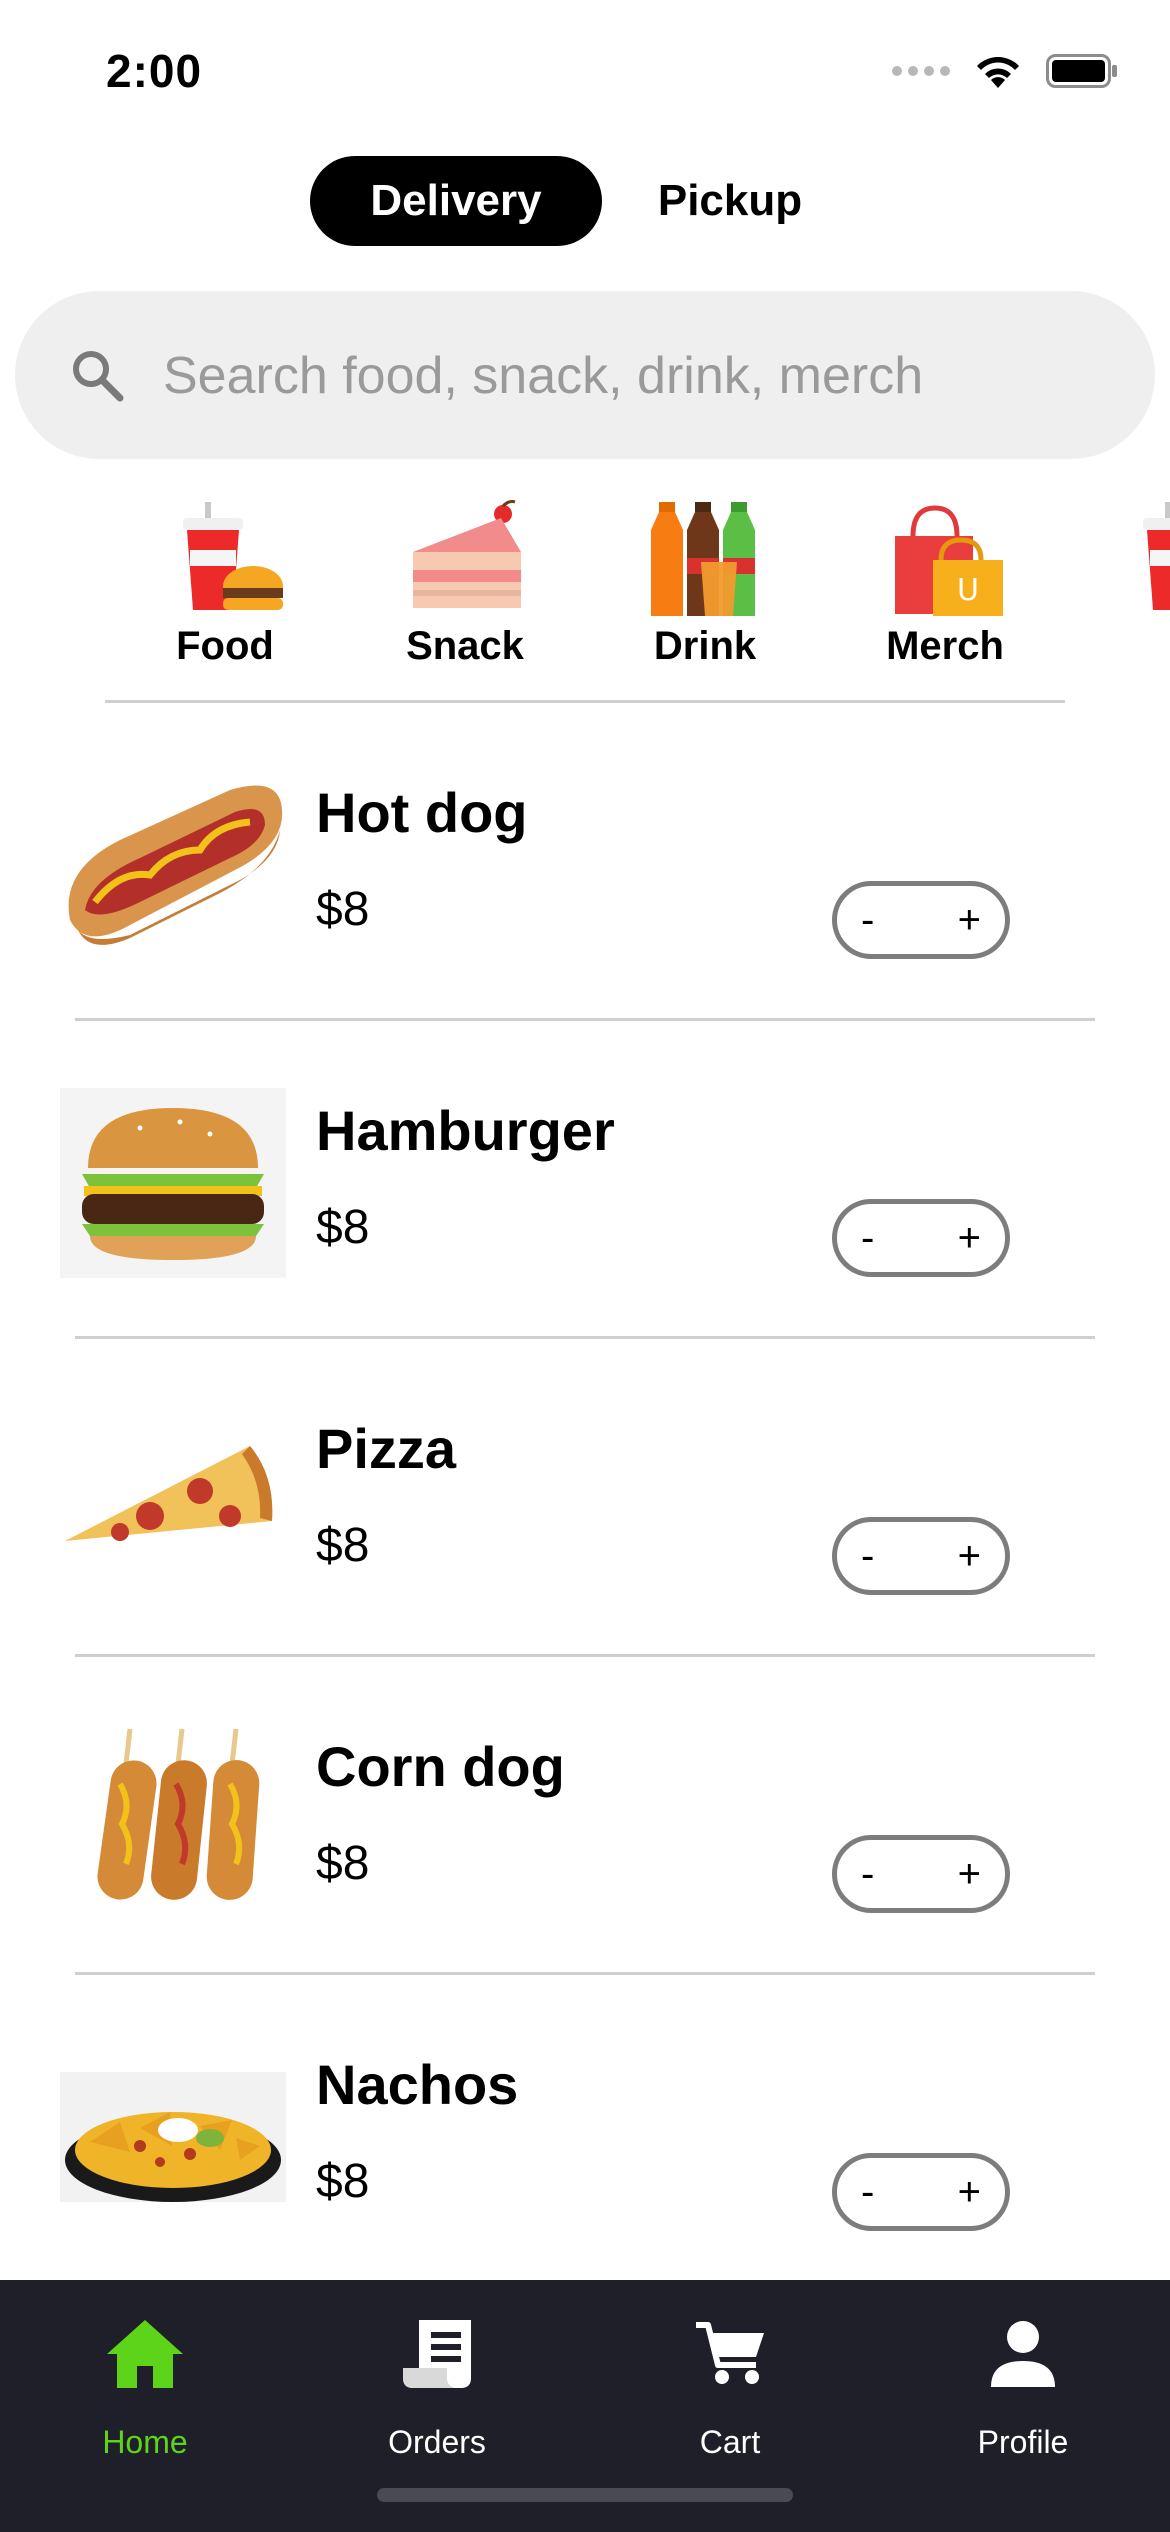 Image resolution: width=1170 pixels, height=2532 pixels. What do you see at coordinates (465, 560) in the screenshot?
I see `cake-icon` at bounding box center [465, 560].